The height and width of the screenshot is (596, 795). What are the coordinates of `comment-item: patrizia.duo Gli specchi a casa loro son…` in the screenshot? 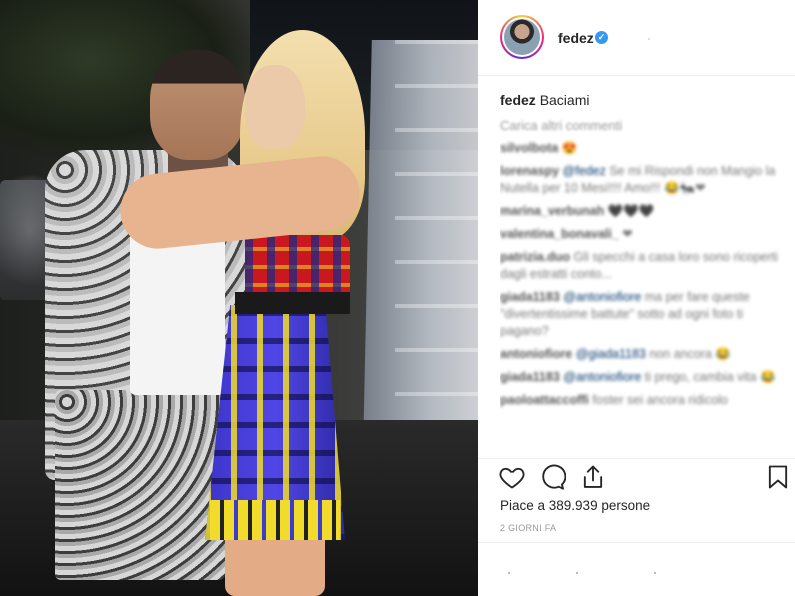 It's located at (640, 266).